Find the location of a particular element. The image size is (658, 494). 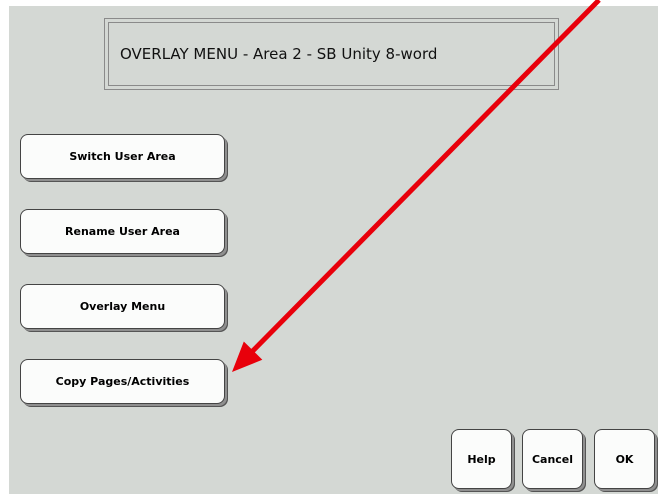

copy-pages-activities-button: Copy Pages/Activities is located at coordinates (122, 381).